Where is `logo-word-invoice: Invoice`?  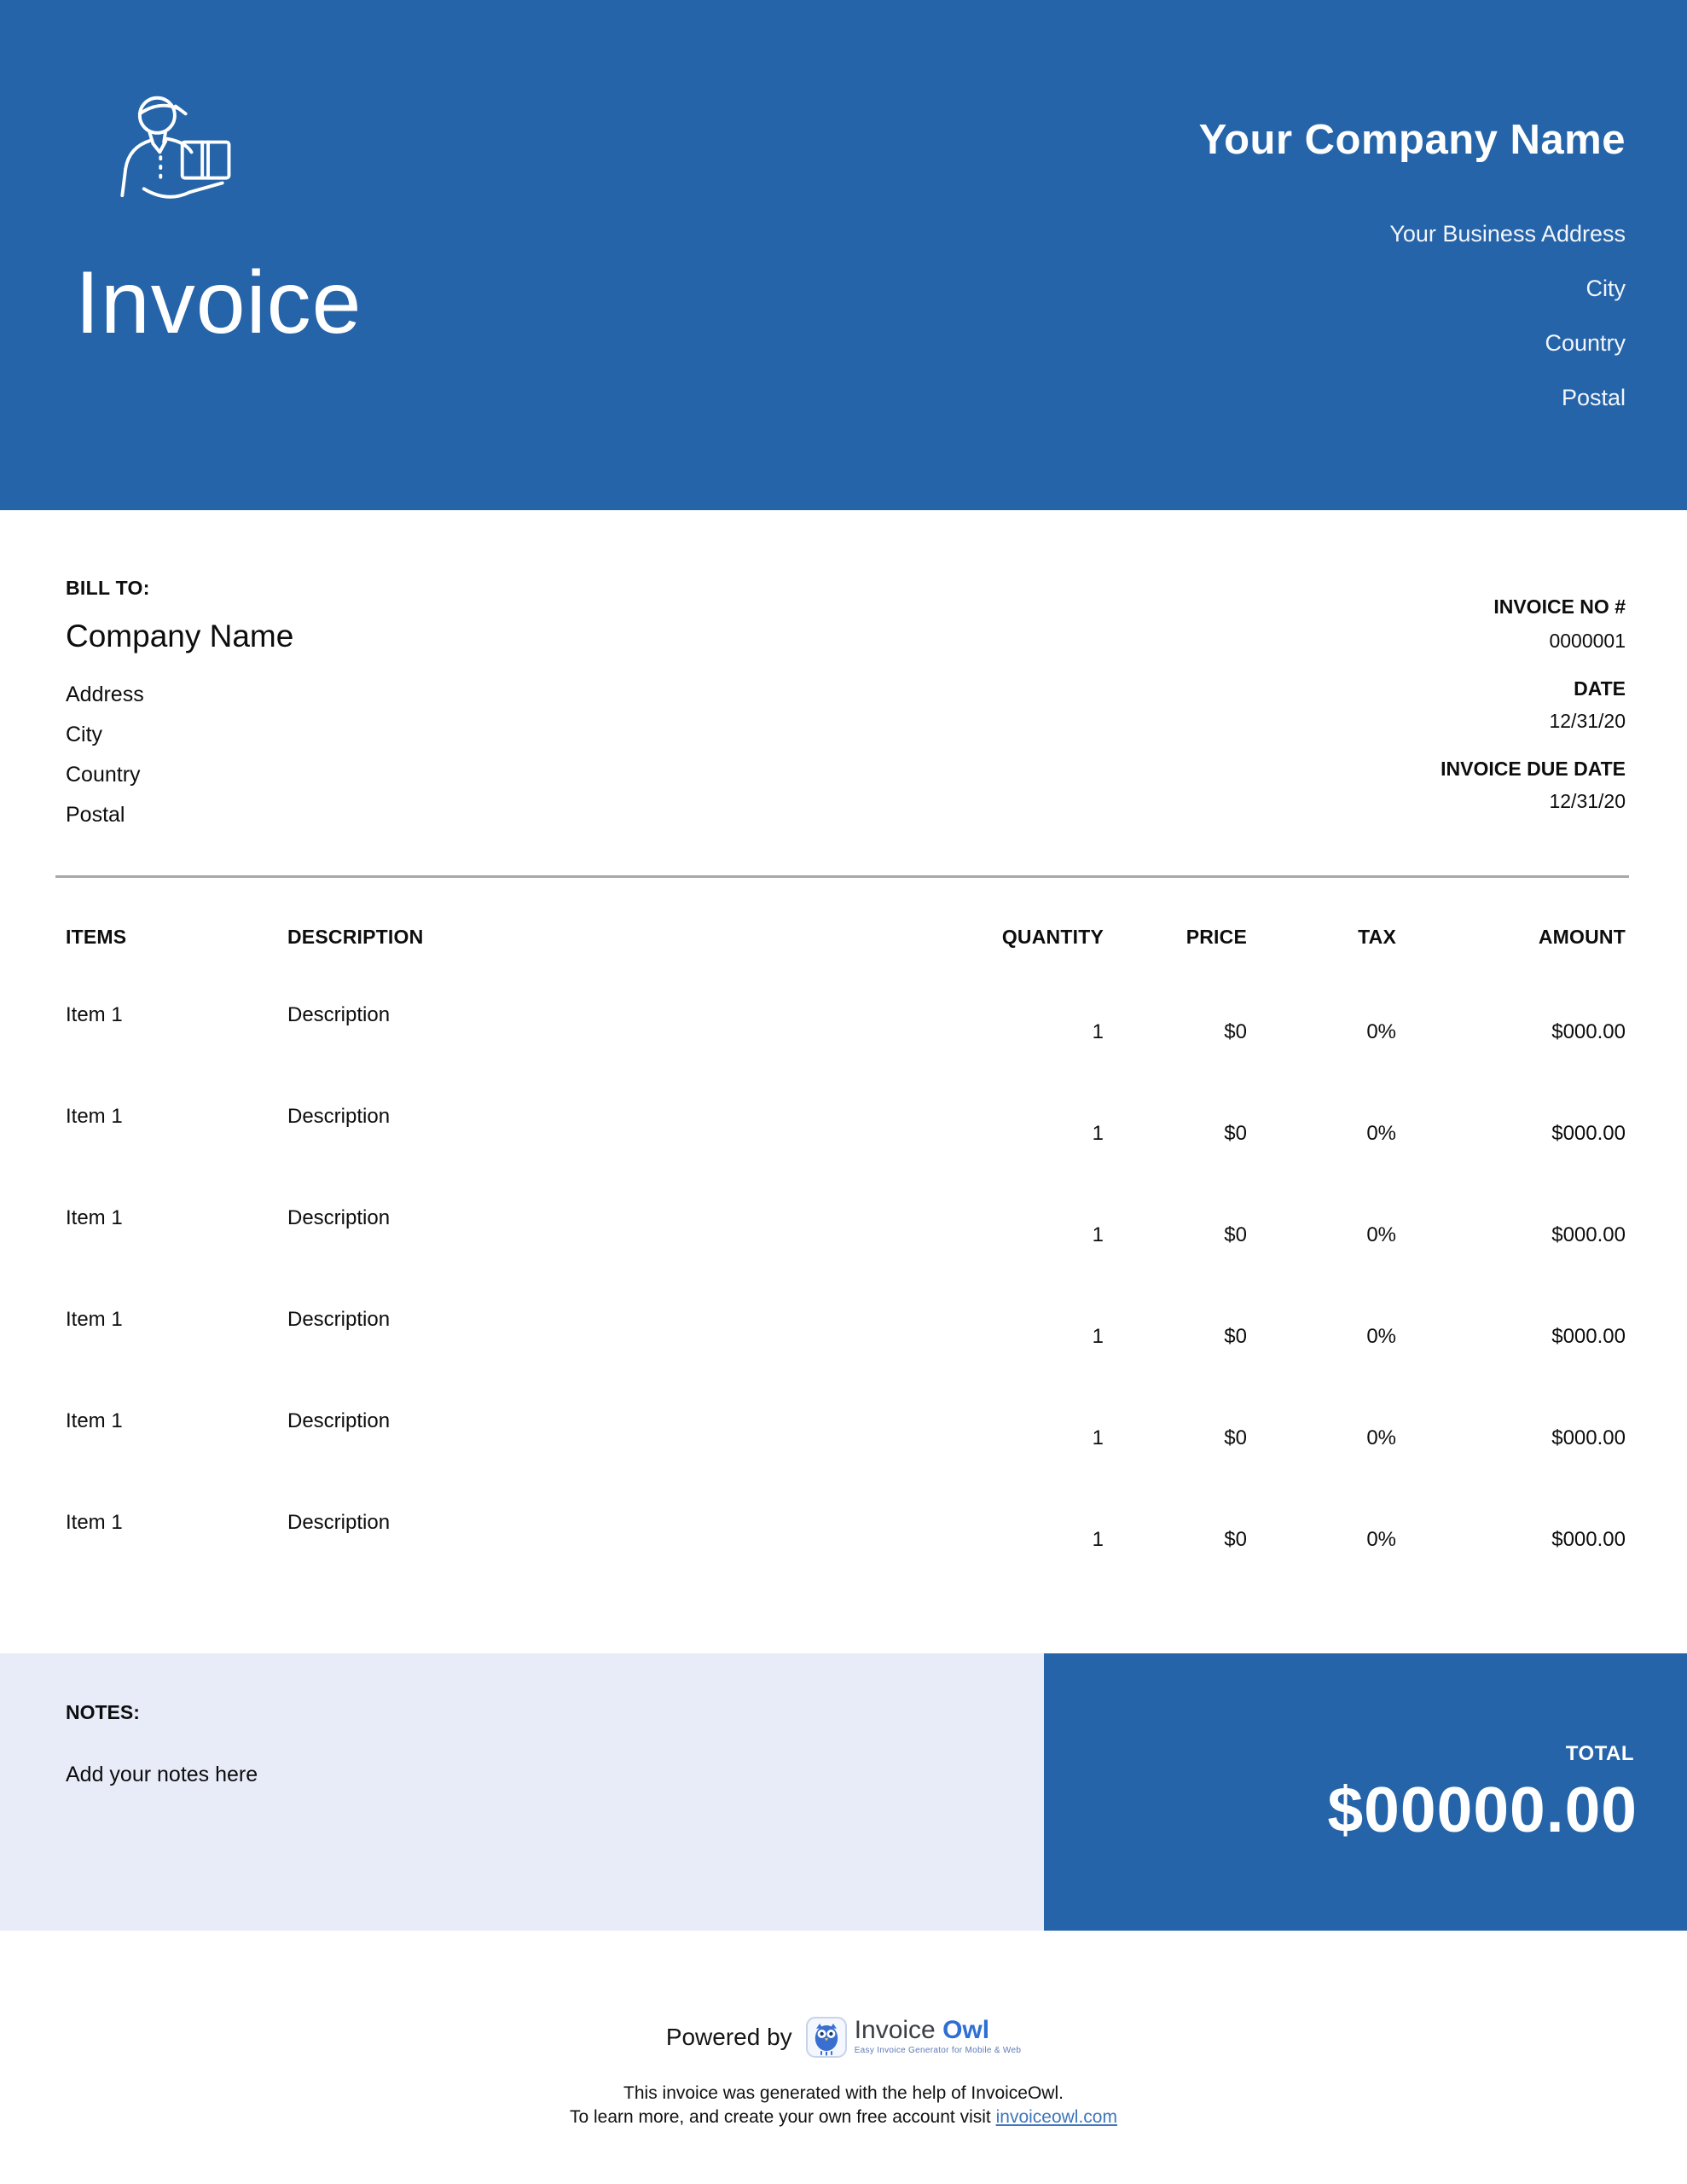
logo-word-invoice: Invoice is located at coordinates (895, 2030).